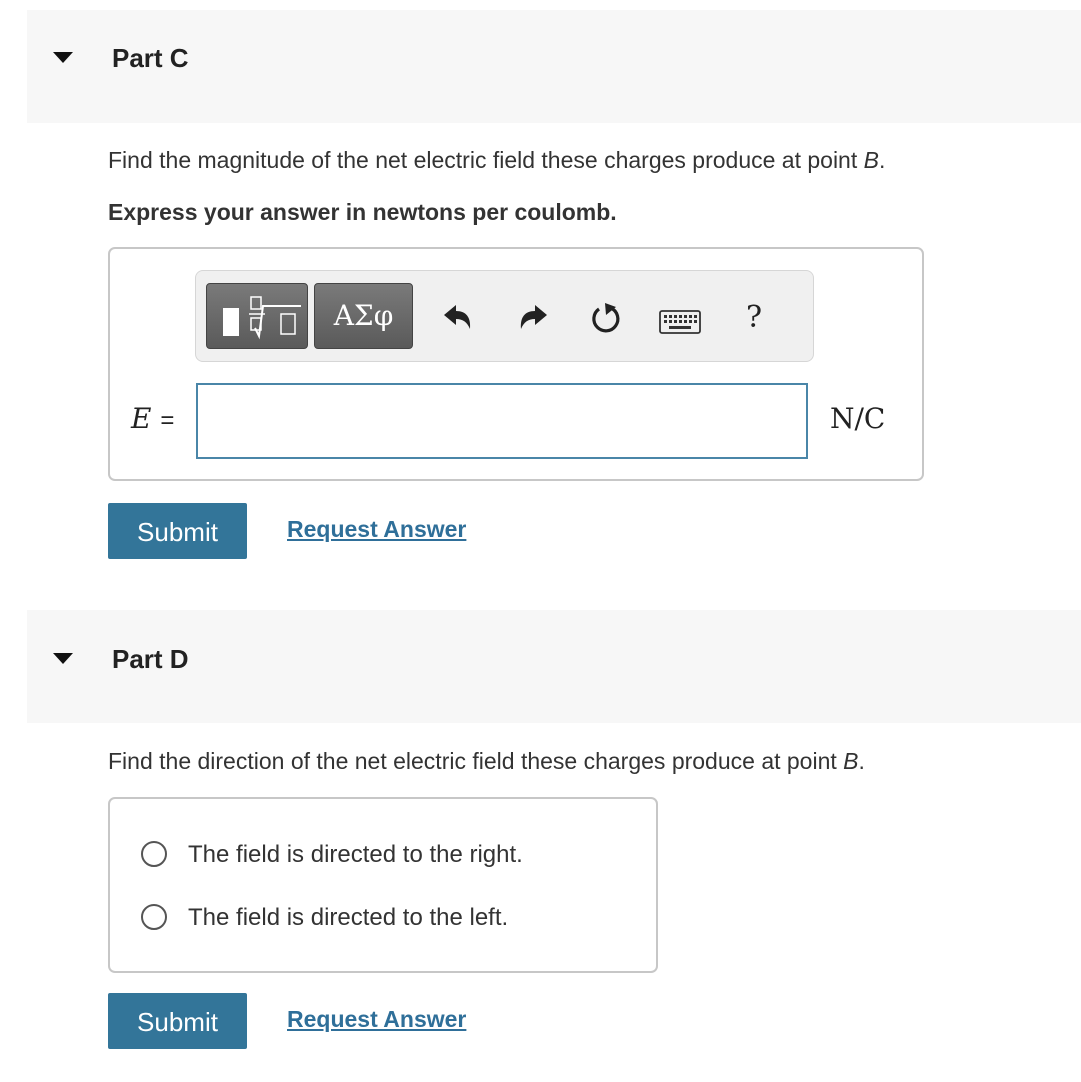  What do you see at coordinates (150, 659) in the screenshot?
I see `part-d-title: Part D` at bounding box center [150, 659].